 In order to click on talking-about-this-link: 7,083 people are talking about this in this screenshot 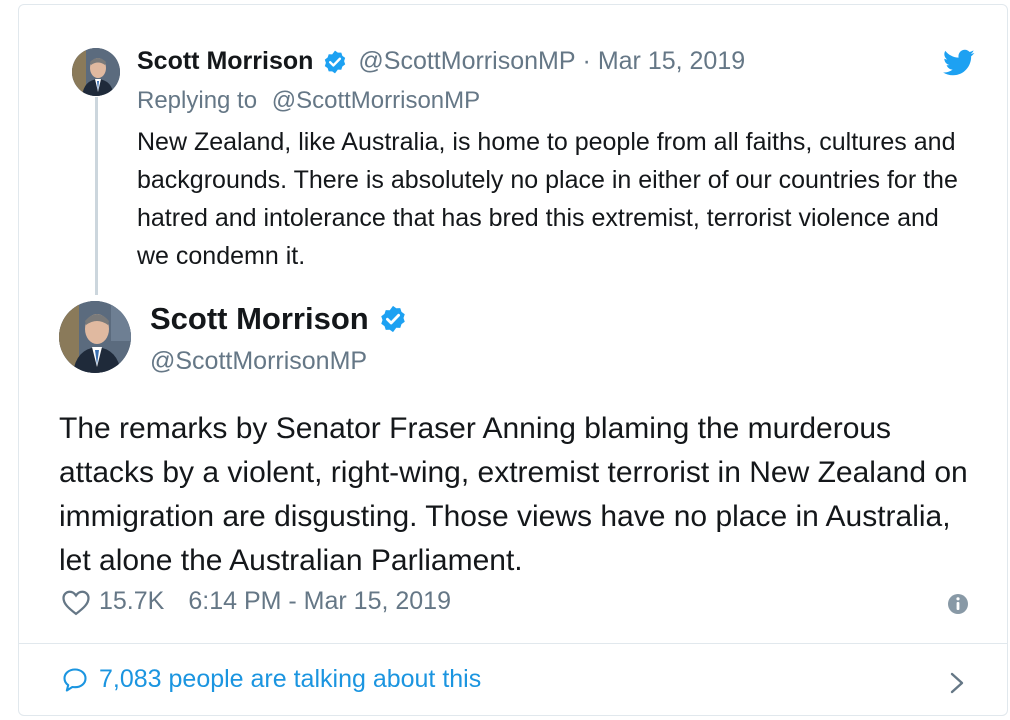, I will do `click(271, 679)`.